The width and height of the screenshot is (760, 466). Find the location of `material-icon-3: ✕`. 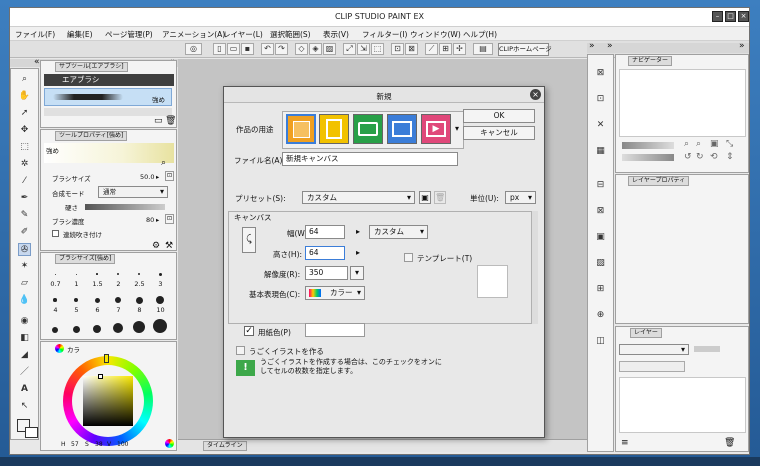

material-icon-3: ✕ is located at coordinates (600, 125).